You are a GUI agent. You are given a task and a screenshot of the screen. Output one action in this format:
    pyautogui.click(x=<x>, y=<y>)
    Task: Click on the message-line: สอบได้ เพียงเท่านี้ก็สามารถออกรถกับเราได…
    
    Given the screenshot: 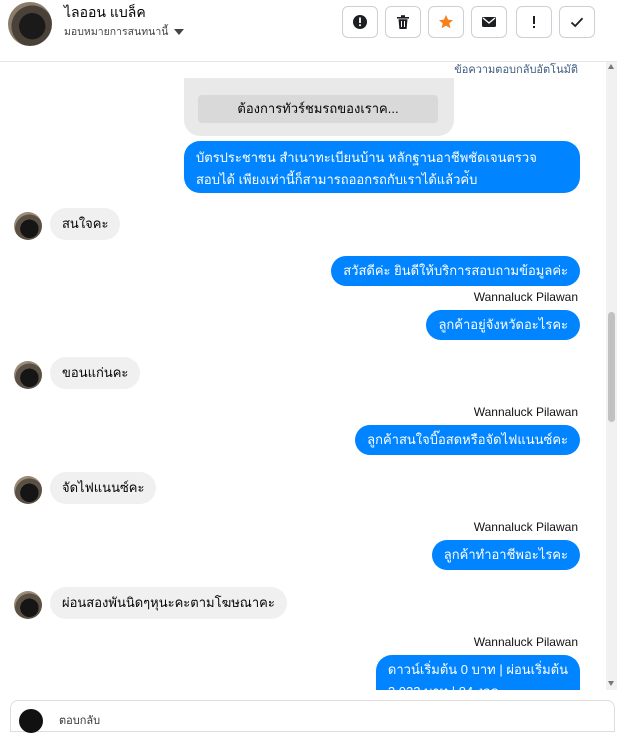 What is the action you would take?
    pyautogui.click(x=337, y=179)
    